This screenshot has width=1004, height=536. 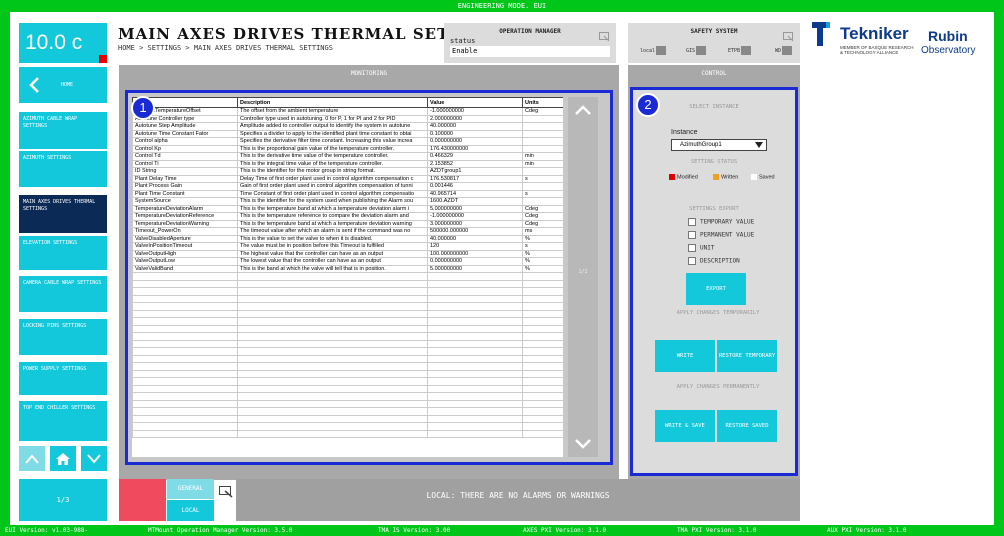 I want to click on nav-item-8: TOP END CHILLER SETTINGS, so click(x=63, y=421).